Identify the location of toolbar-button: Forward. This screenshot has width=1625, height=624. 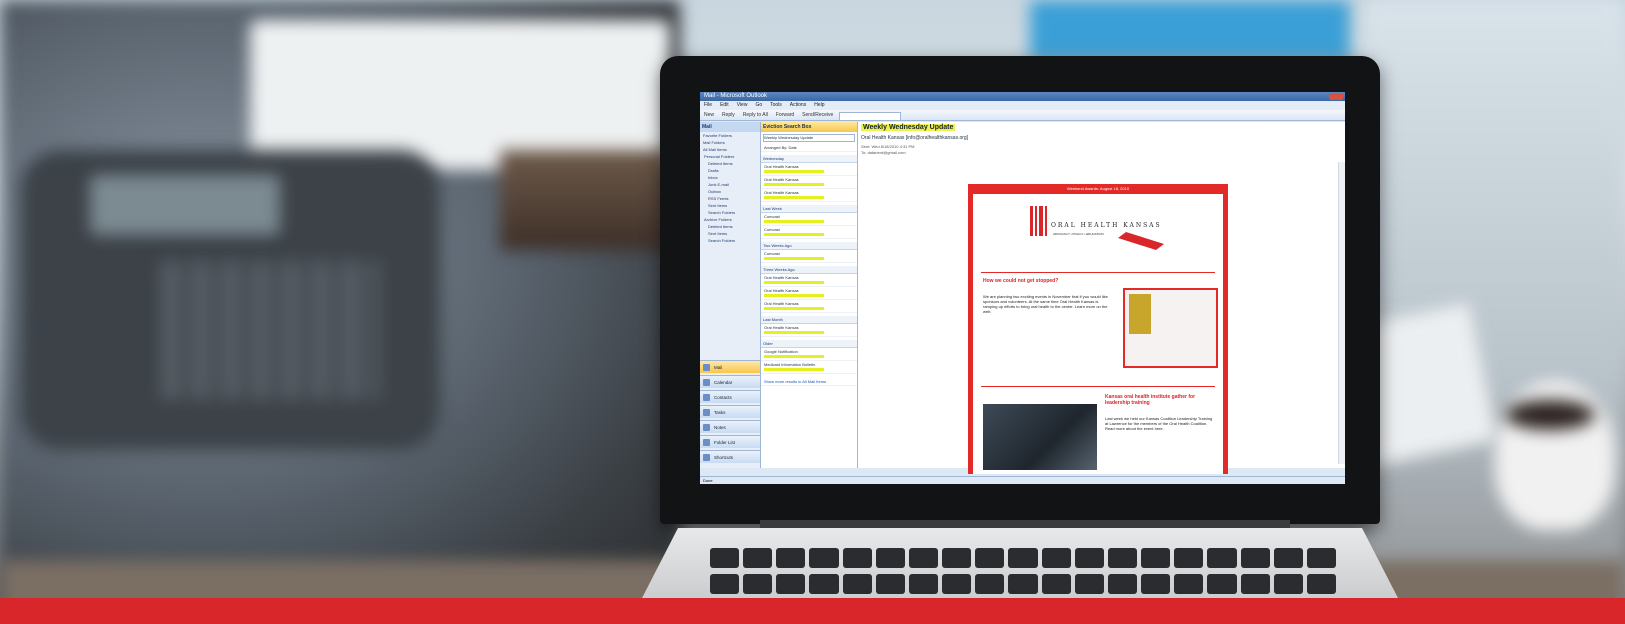
(785, 115).